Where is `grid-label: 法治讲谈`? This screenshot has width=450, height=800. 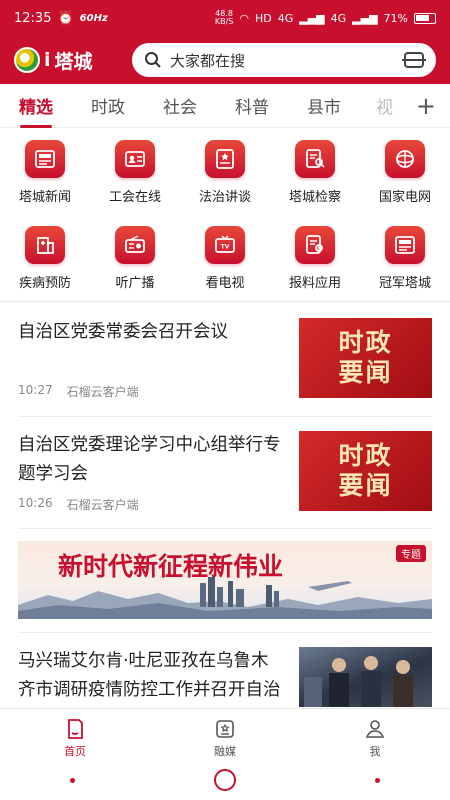 grid-label: 法治讲谈 is located at coordinates (224, 197).